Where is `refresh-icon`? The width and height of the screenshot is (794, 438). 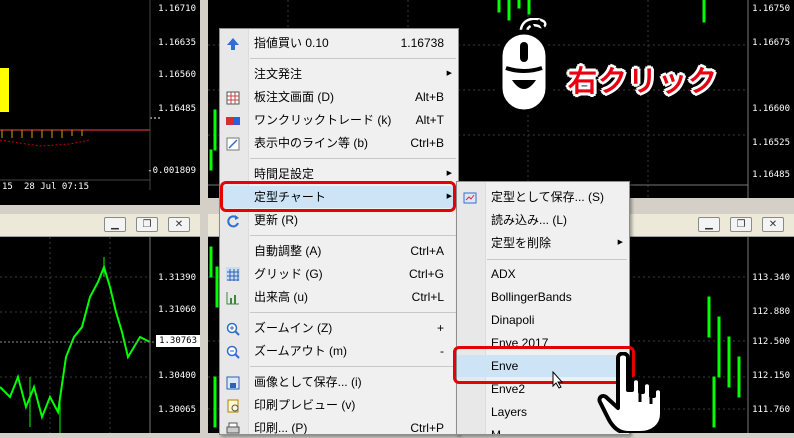
refresh-icon is located at coordinates (233, 220).